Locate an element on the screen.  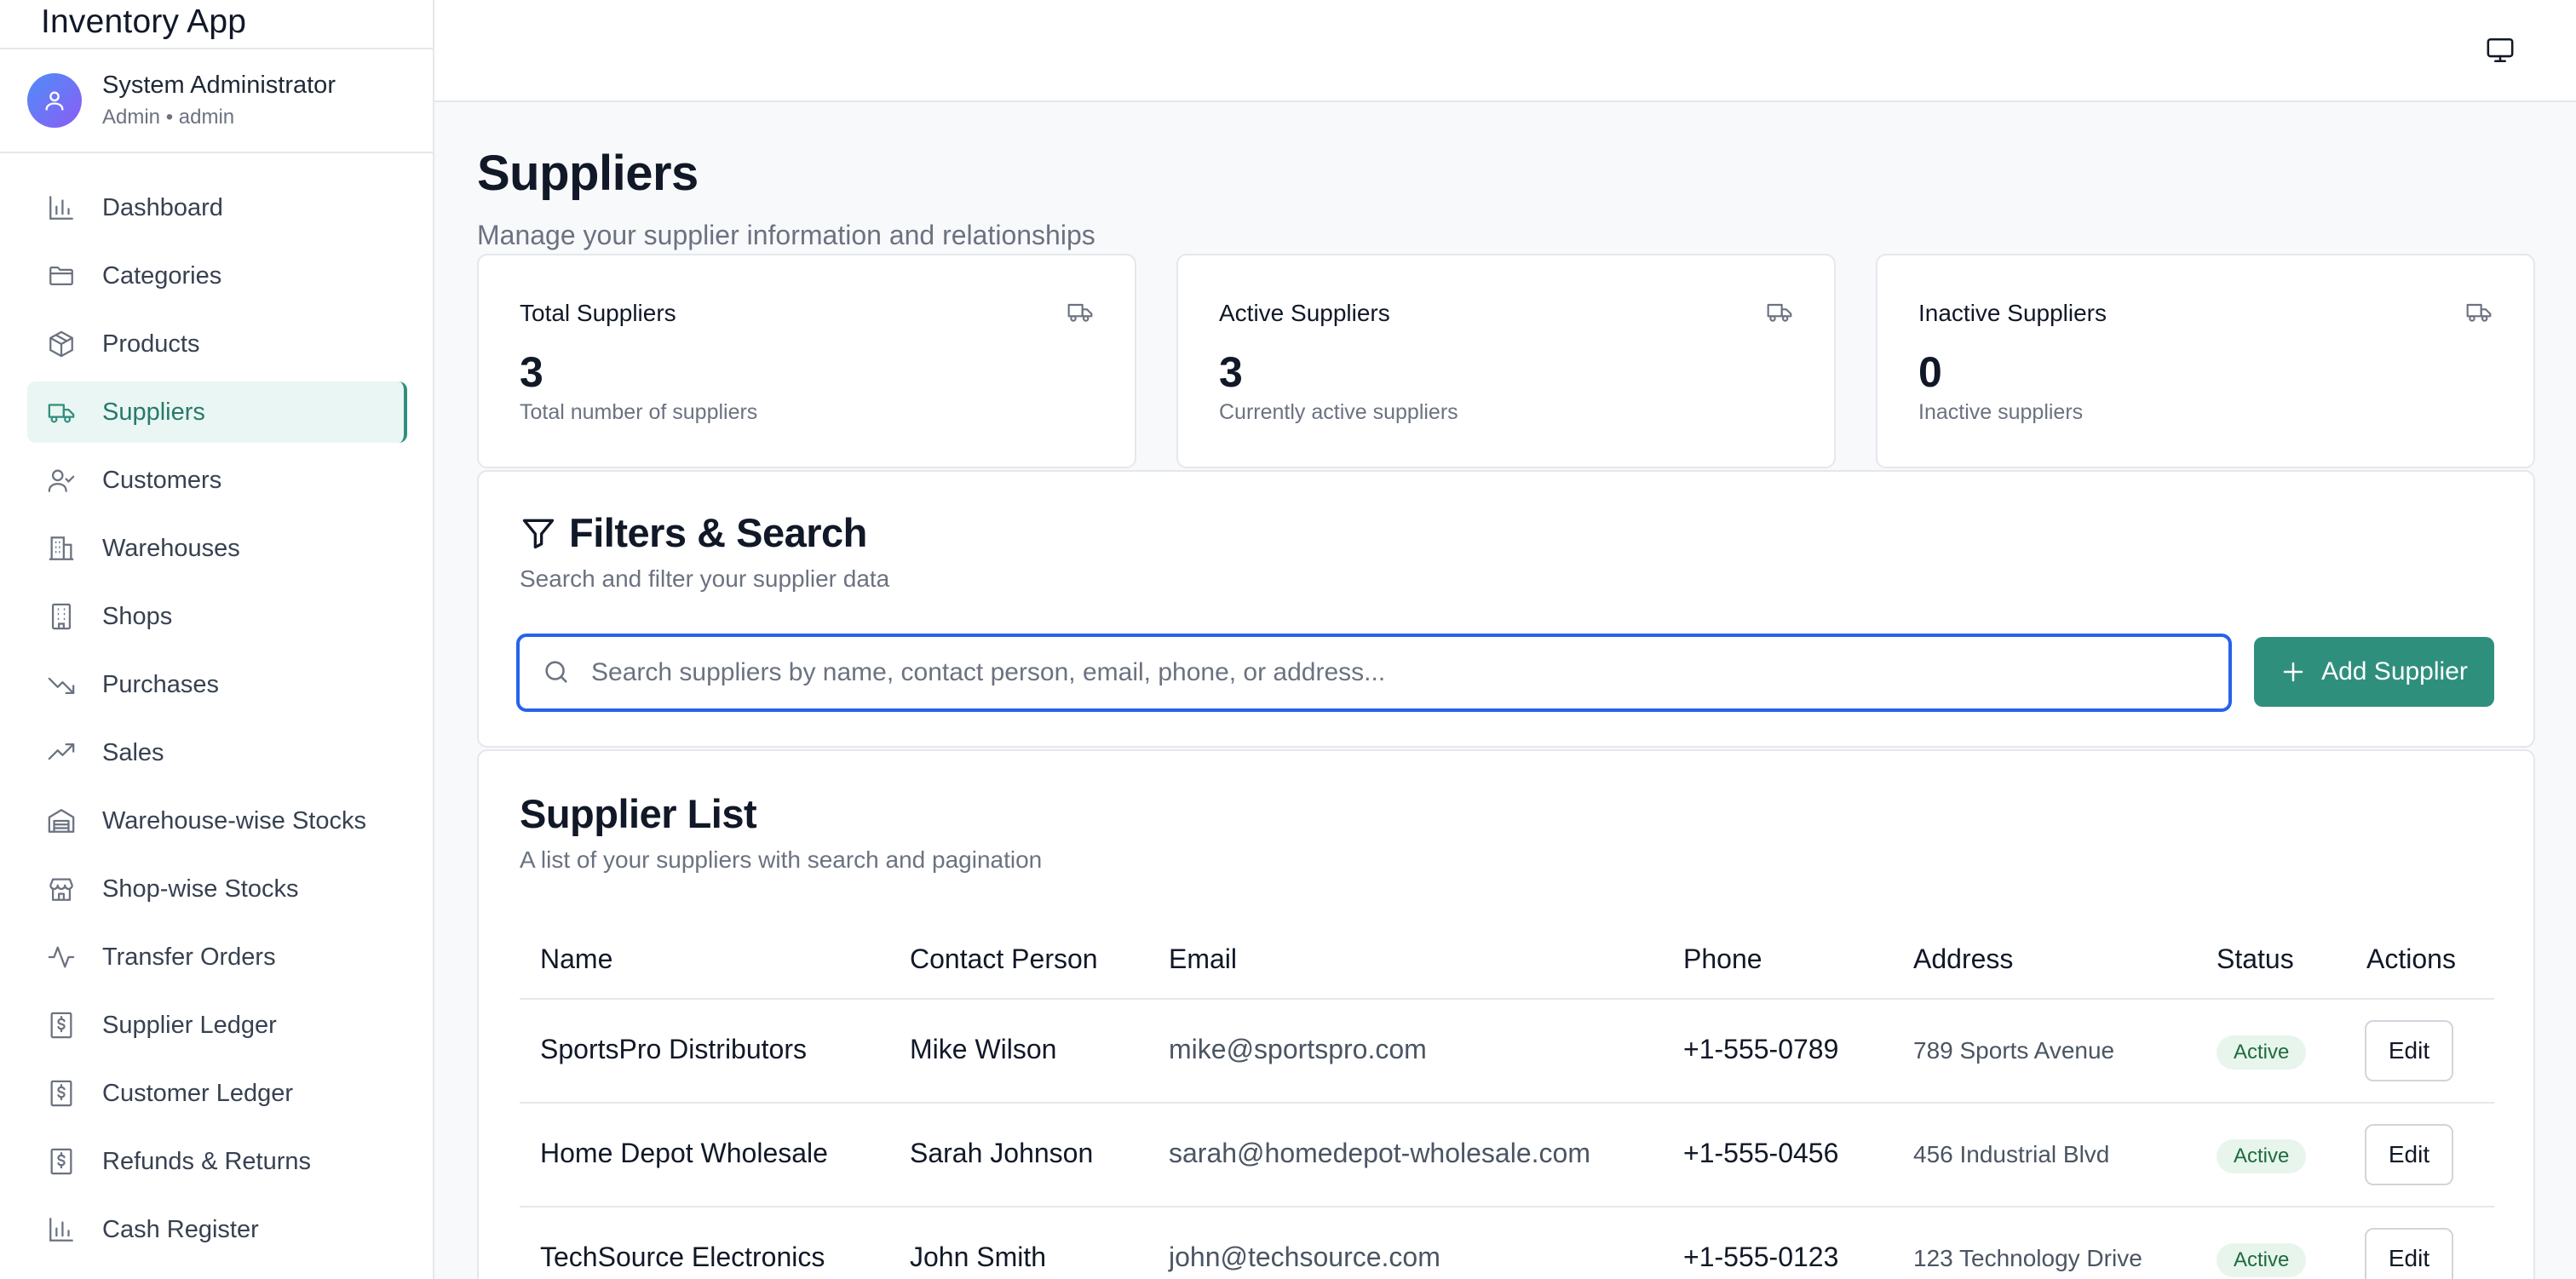
sidebar-item-label: Warehouses is located at coordinates (171, 548).